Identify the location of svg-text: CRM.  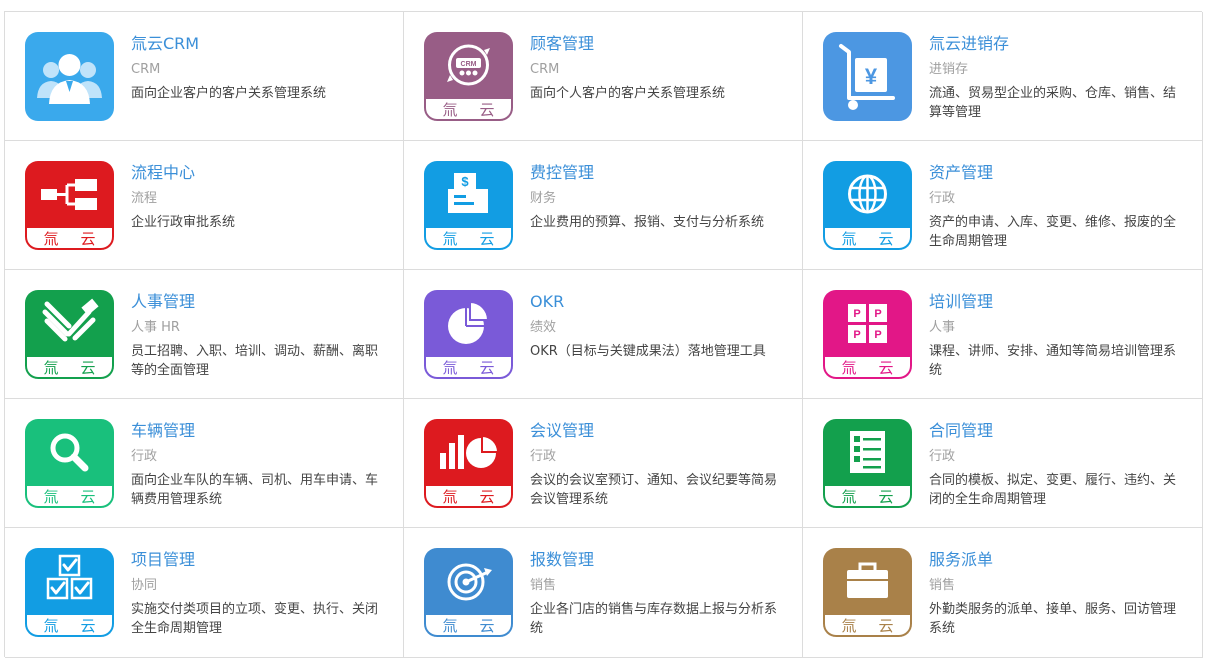
(469, 64).